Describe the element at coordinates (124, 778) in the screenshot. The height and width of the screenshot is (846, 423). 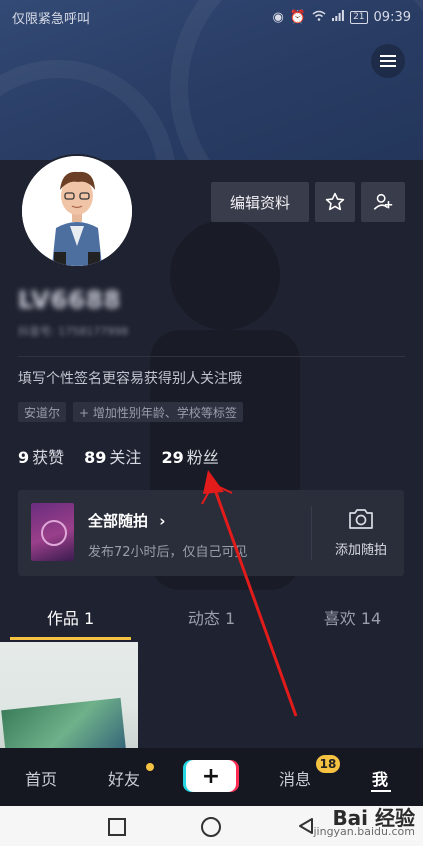
I see `nav-friends: 好友` at that location.